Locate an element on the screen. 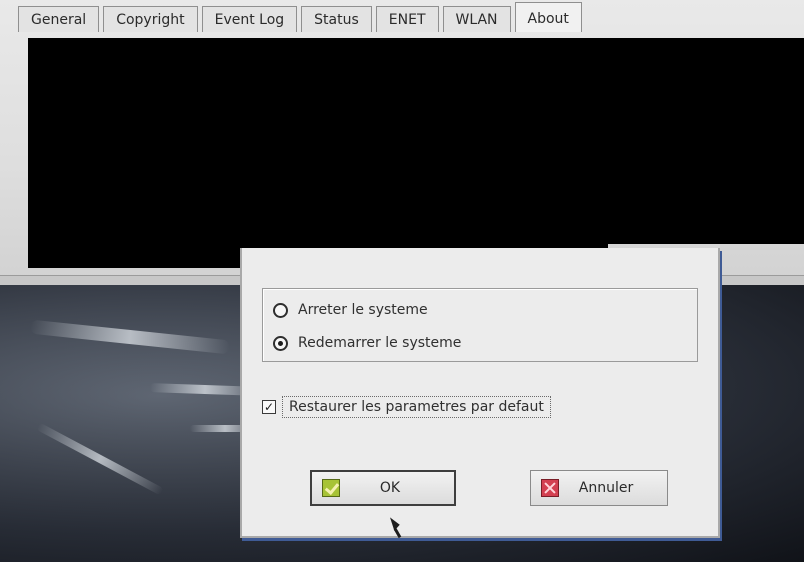 The image size is (804, 562). radio-selected-dot is located at coordinates (280, 343).